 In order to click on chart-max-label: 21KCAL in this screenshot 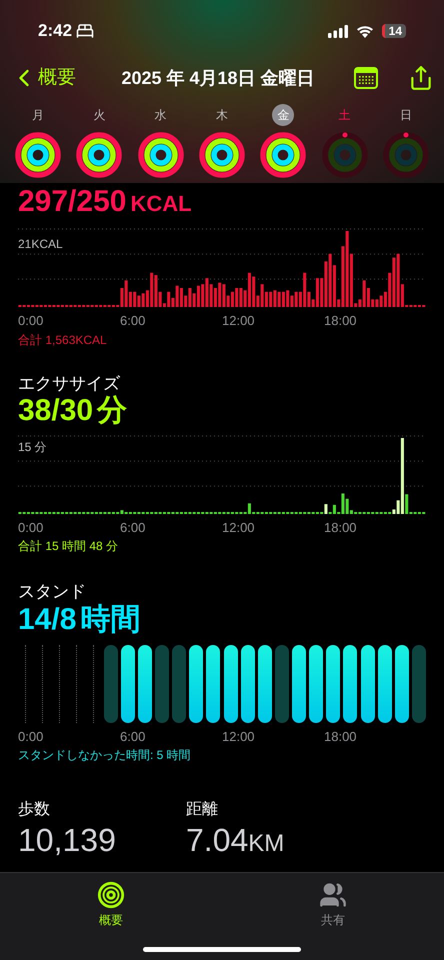, I will do `click(40, 244)`.